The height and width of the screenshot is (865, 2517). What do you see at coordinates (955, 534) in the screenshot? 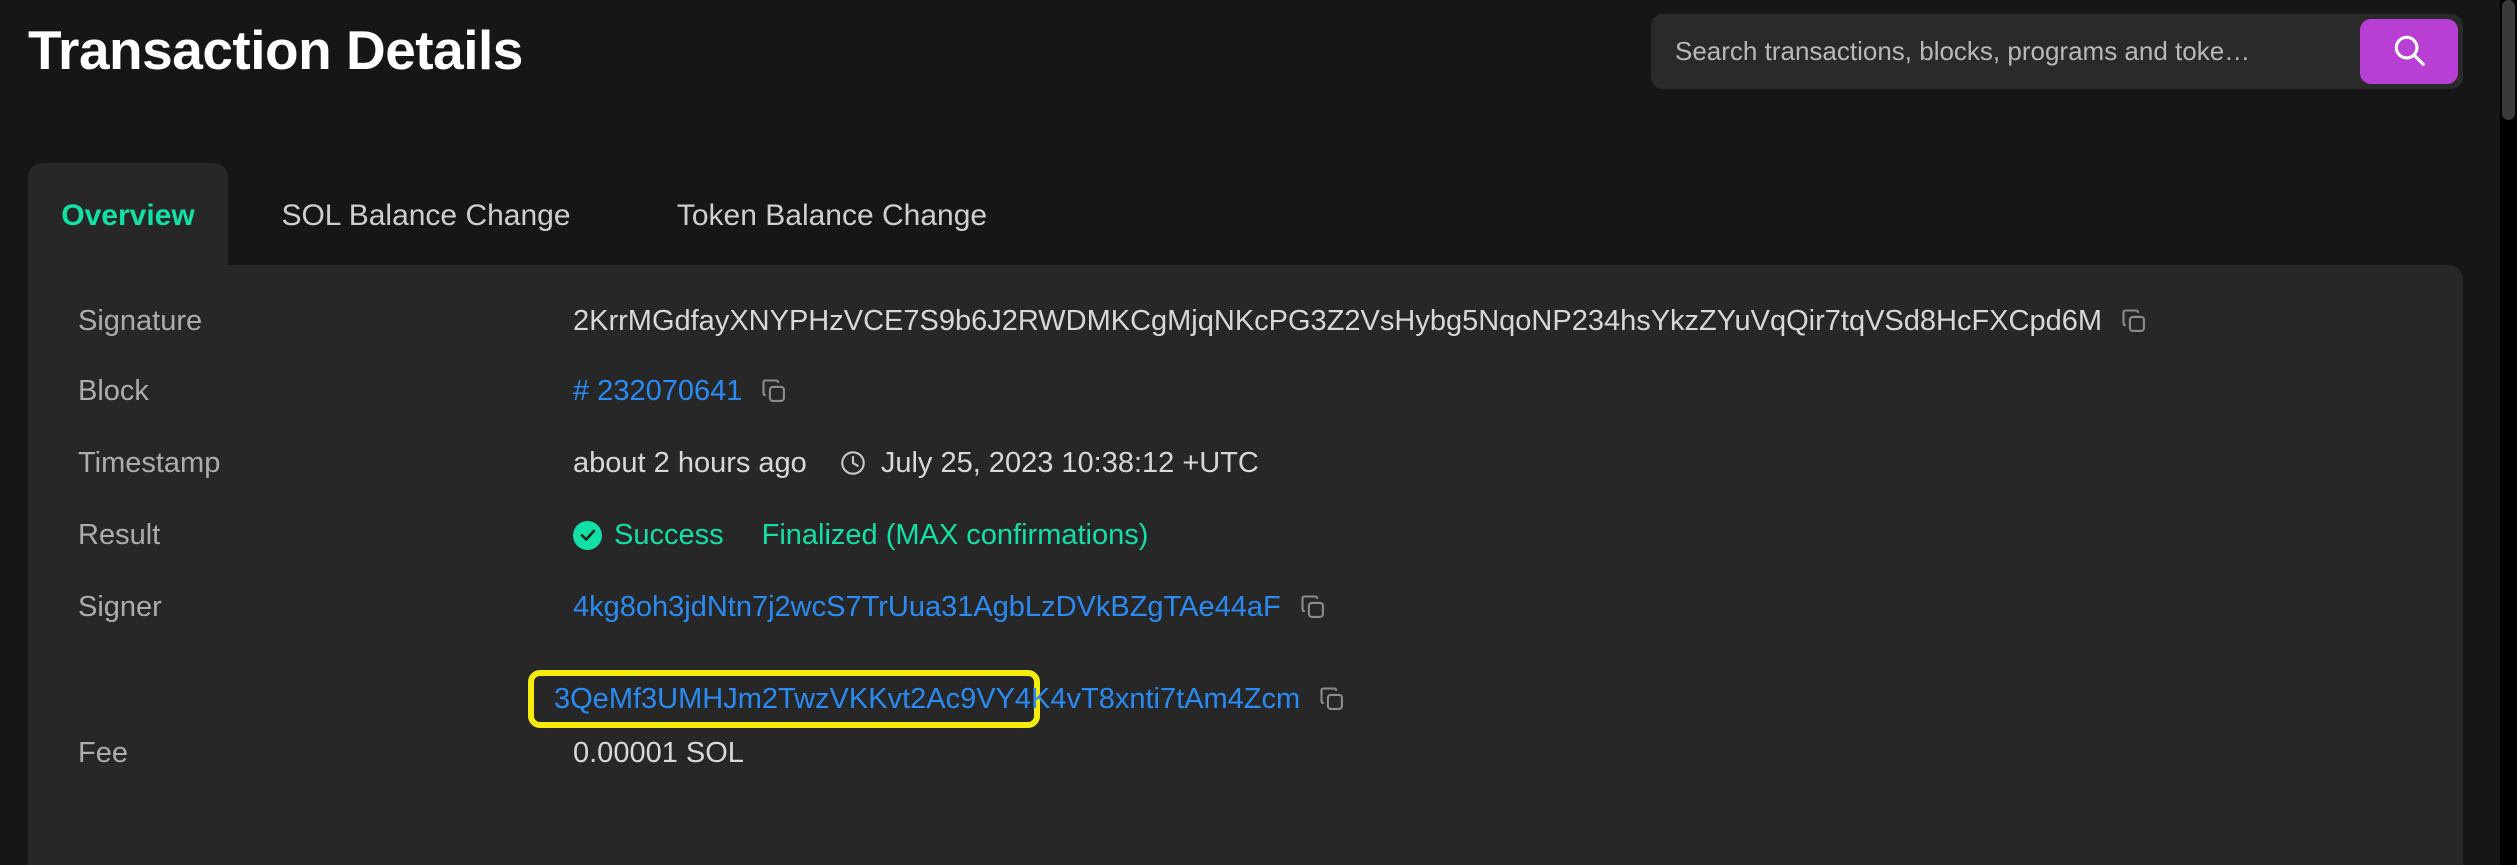
I see `result-confirmations: Finalized (MAX confirmations)` at bounding box center [955, 534].